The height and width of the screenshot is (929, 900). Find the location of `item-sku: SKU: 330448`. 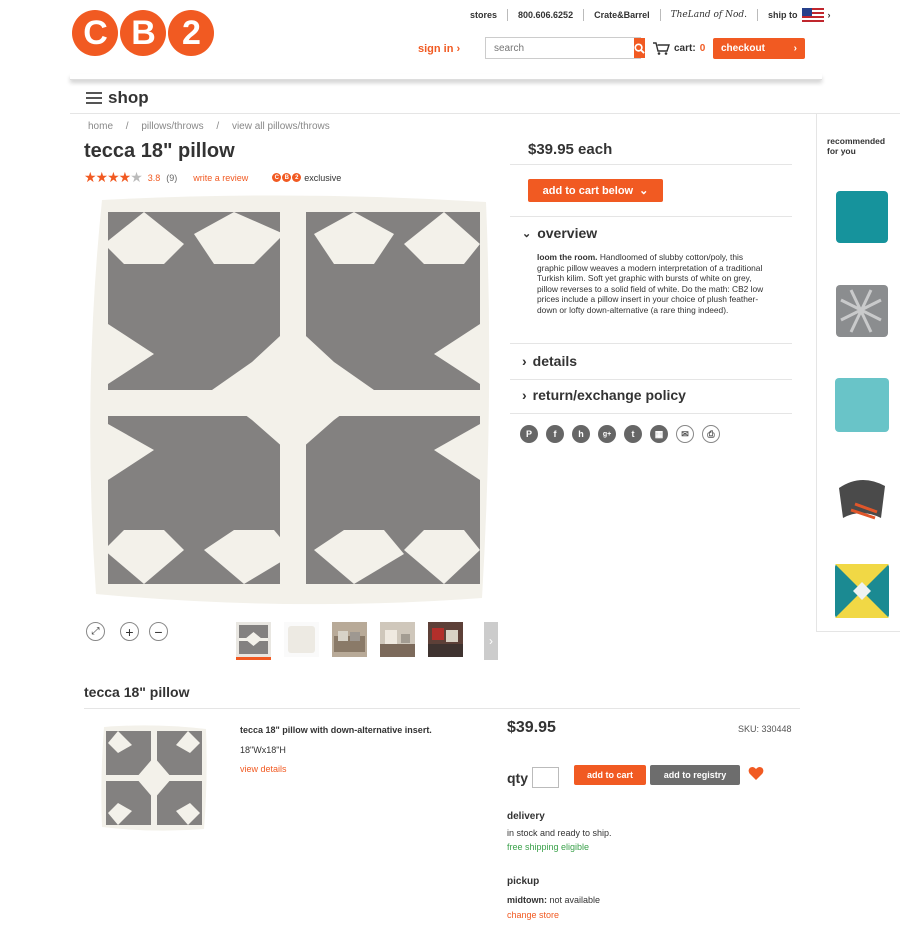

item-sku: SKU: 330448 is located at coordinates (765, 729).